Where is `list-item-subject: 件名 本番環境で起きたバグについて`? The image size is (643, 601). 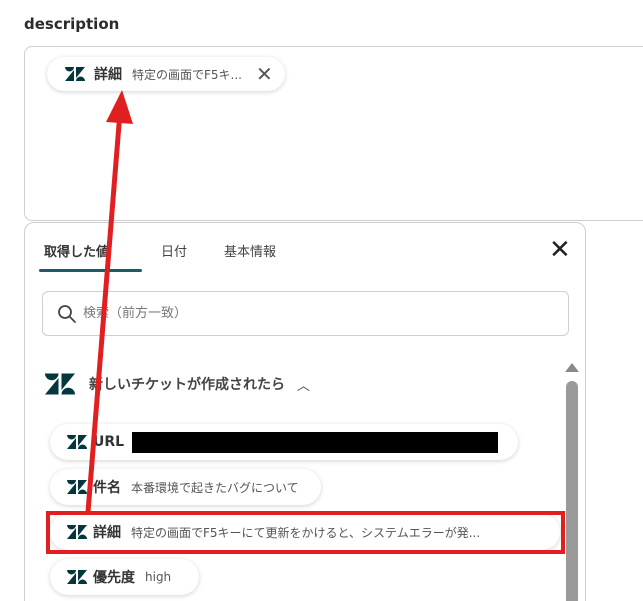 list-item-subject: 件名 本番環境で起きたバグについて is located at coordinates (185, 487).